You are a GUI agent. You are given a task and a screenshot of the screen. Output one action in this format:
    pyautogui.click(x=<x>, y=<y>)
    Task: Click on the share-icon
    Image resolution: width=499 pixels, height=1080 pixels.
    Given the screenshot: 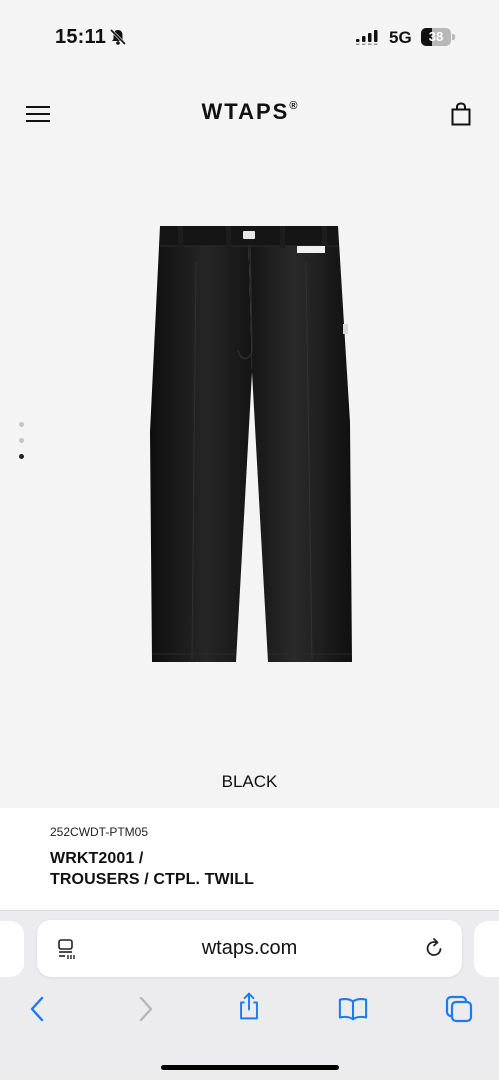 What is the action you would take?
    pyautogui.click(x=249, y=1006)
    